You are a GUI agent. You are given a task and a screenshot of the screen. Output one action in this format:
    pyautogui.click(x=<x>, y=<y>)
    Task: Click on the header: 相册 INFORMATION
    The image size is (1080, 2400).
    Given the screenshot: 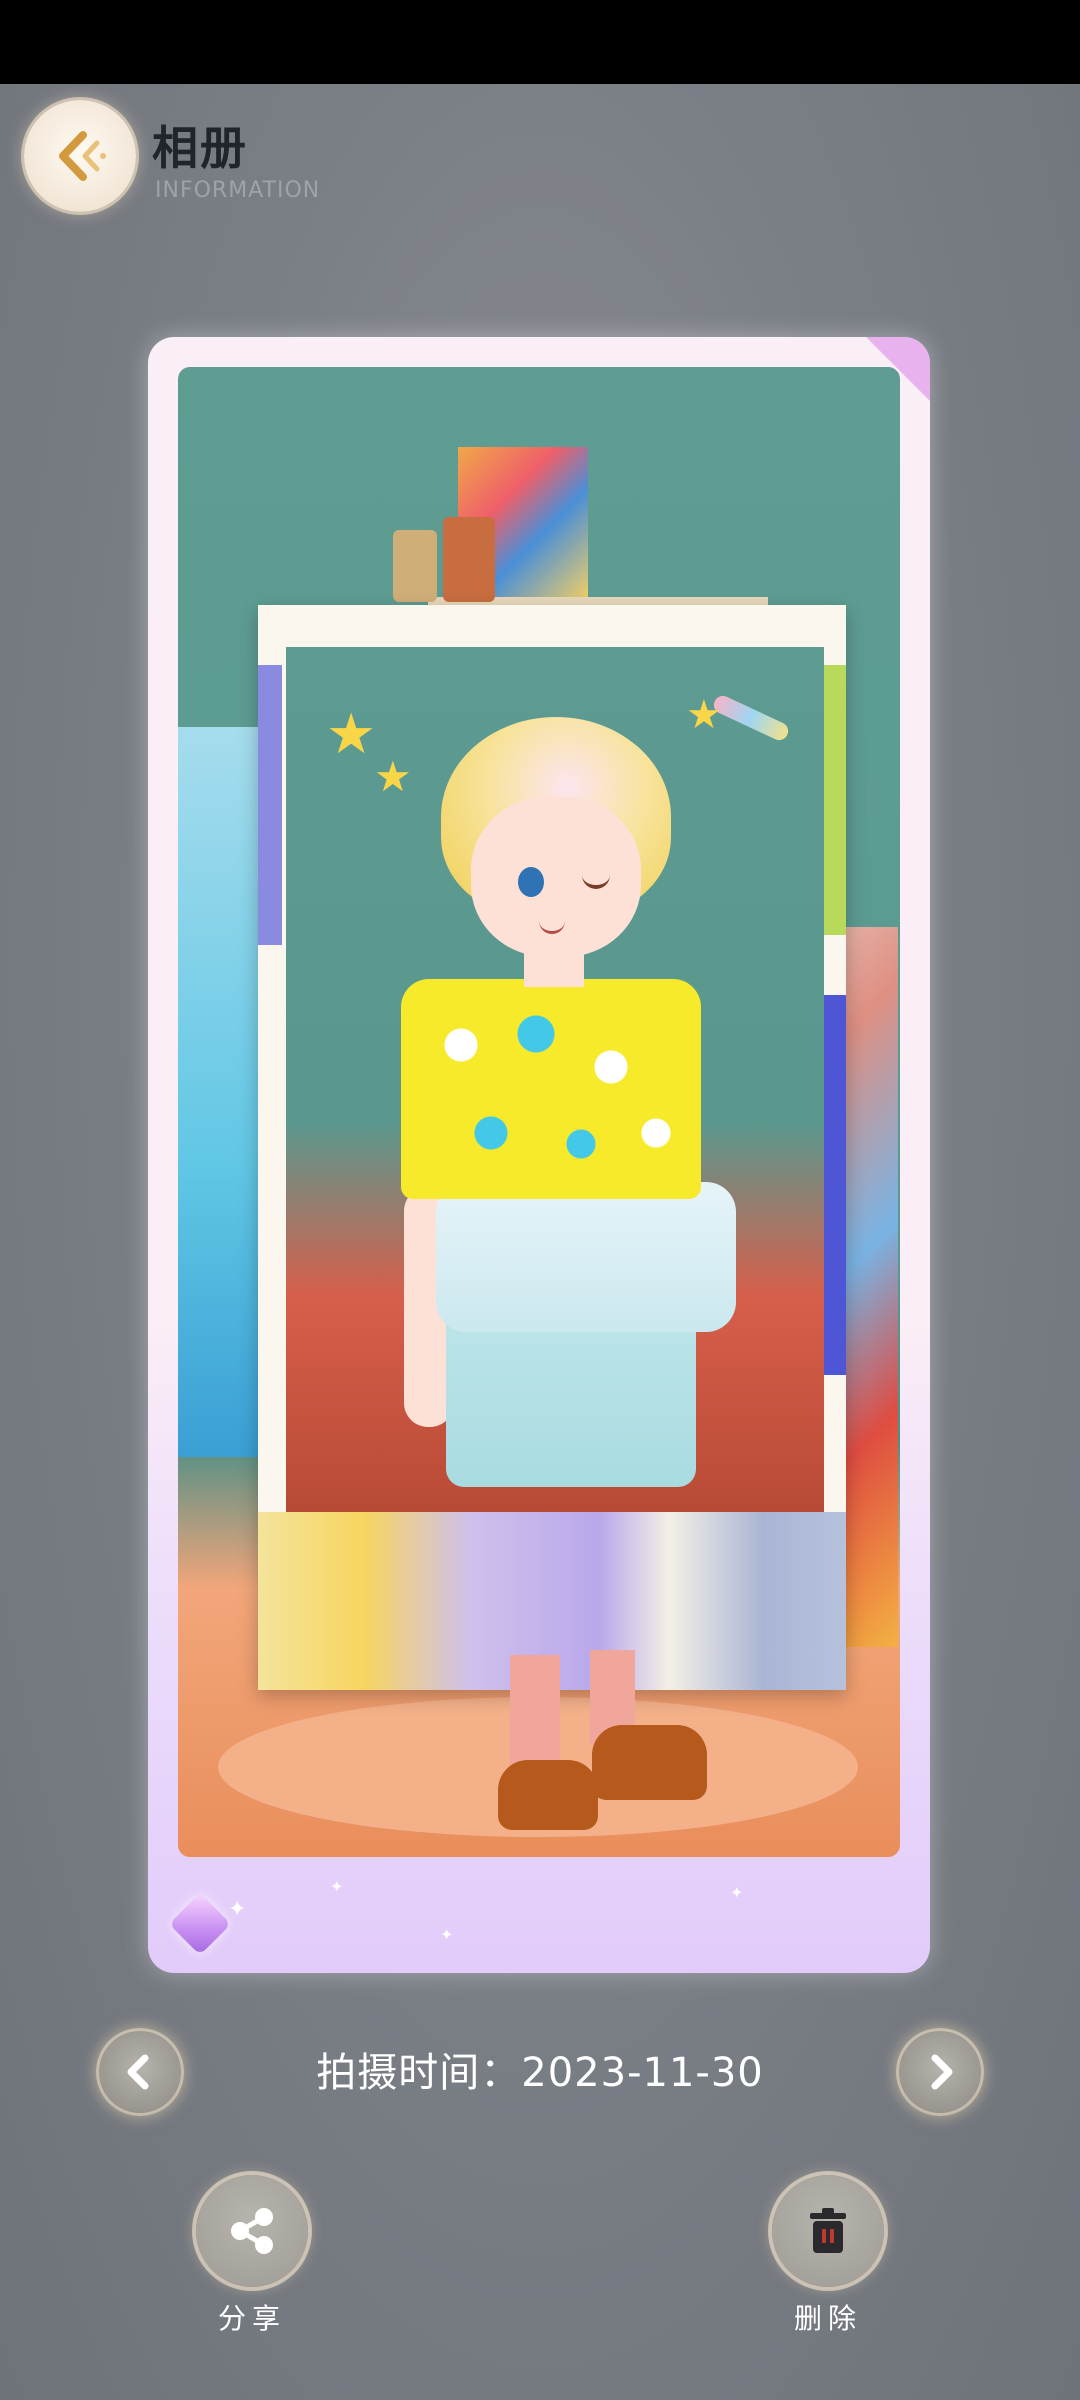 What is the action you would take?
    pyautogui.click(x=540, y=164)
    